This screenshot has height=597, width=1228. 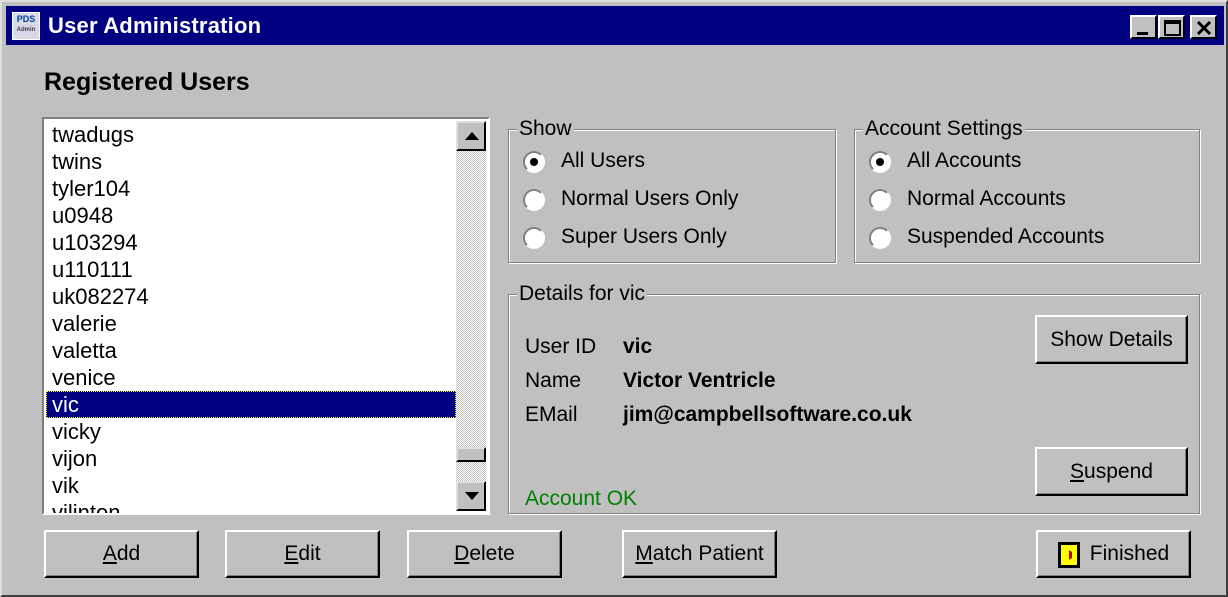 What do you see at coordinates (251, 485) in the screenshot?
I see `list-item: vik` at bounding box center [251, 485].